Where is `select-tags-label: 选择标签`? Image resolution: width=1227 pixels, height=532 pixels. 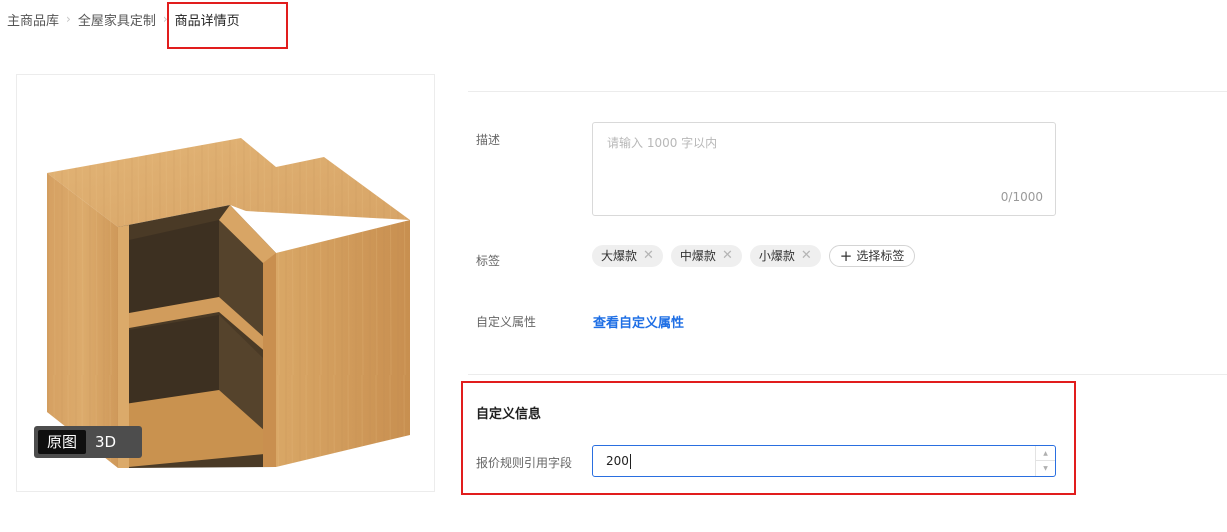 select-tags-label: 选择标签 is located at coordinates (880, 256).